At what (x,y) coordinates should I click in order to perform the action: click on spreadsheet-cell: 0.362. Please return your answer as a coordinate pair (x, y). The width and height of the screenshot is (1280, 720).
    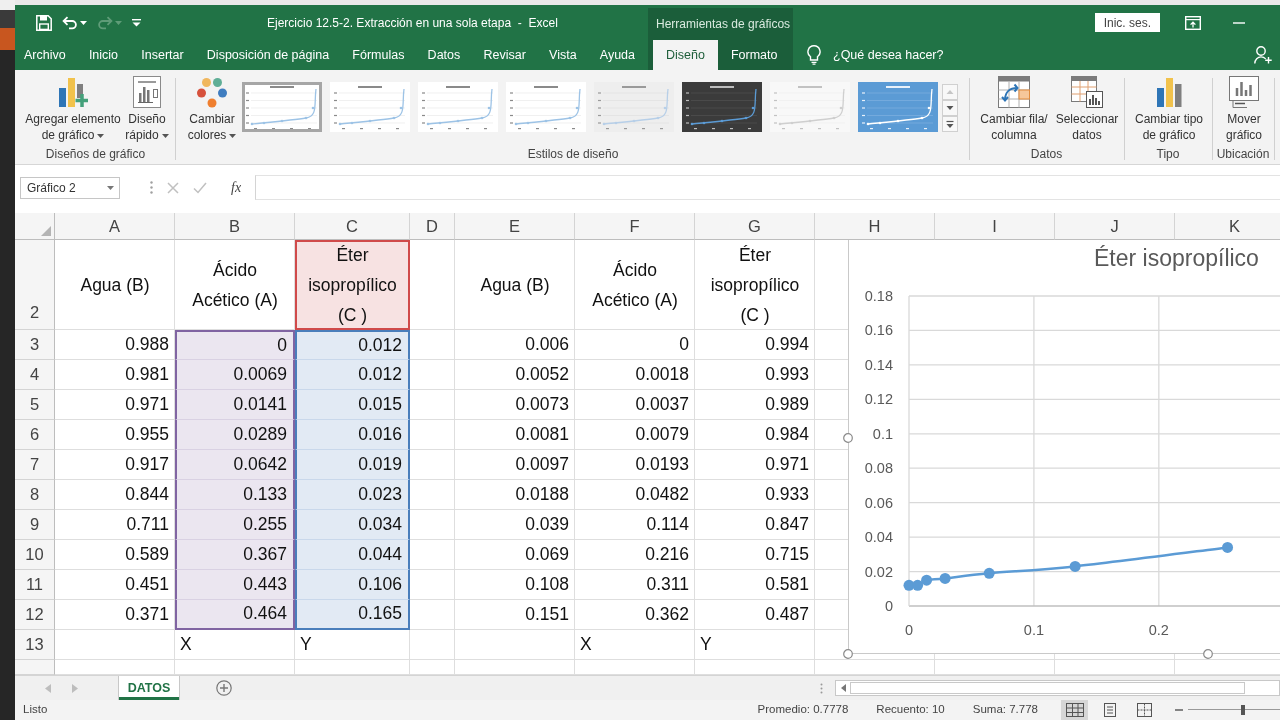
    Looking at the image, I should click on (635, 615).